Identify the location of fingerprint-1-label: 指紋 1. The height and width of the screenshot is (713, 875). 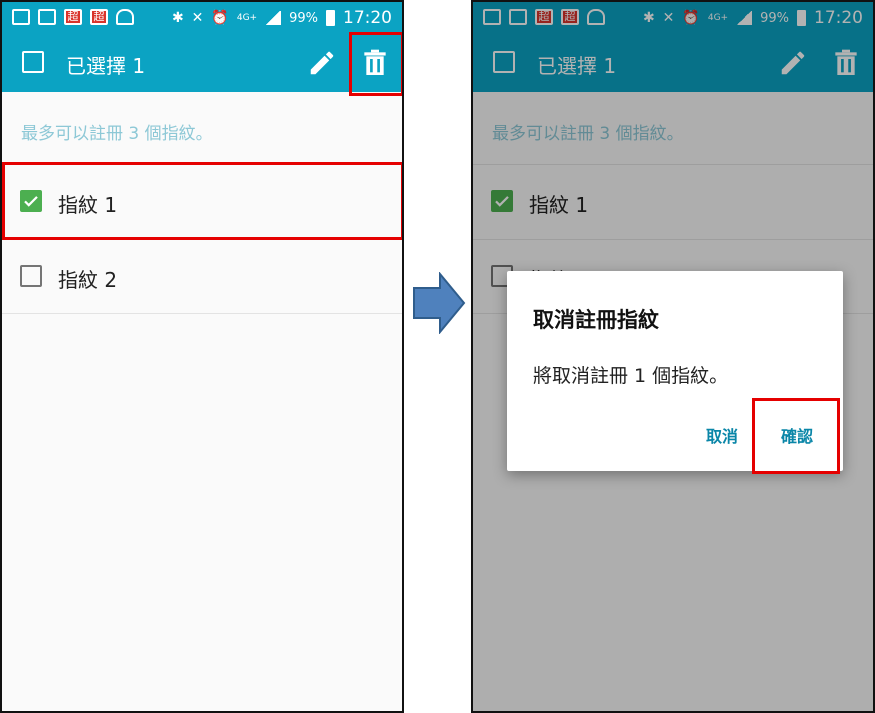
(88, 205).